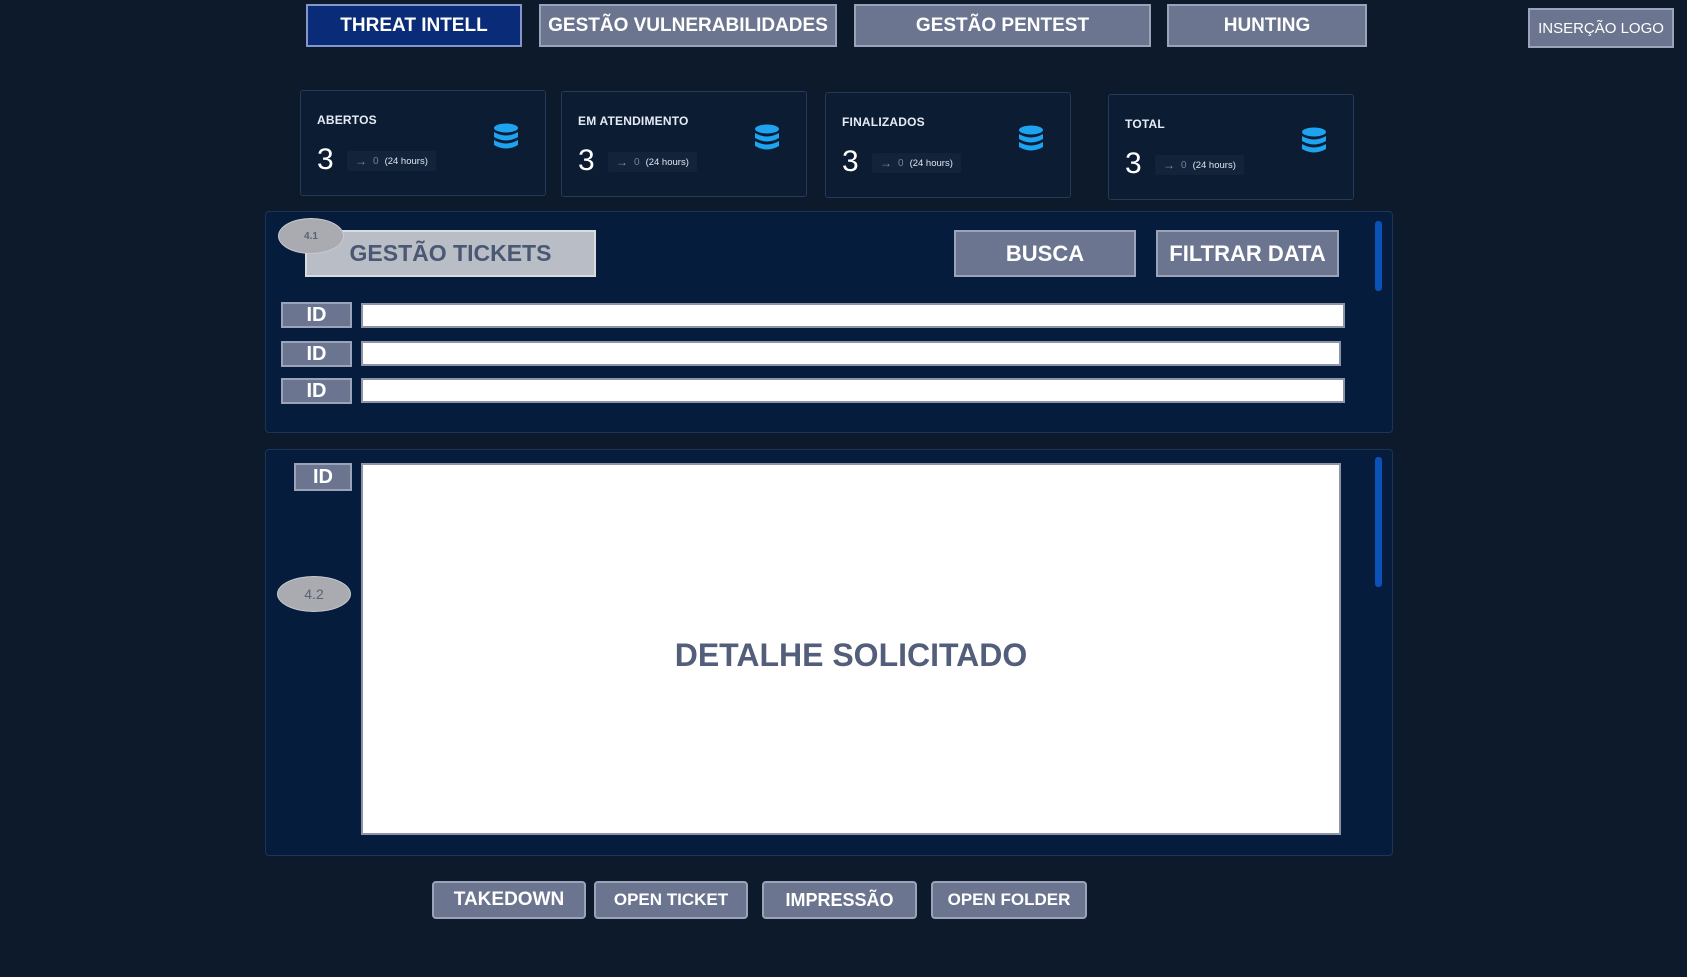 The width and height of the screenshot is (1687, 977). I want to click on detail-placeholder: DETALHE SOLICITADO, so click(851, 654).